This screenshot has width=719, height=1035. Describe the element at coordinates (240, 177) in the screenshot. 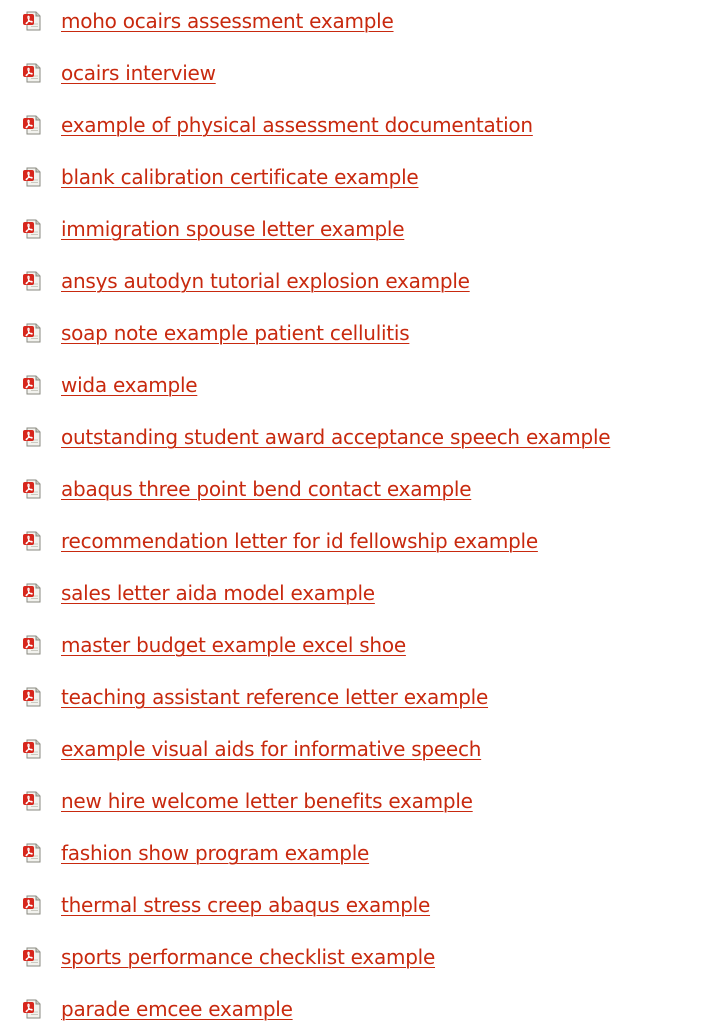

I see `document-link: blank calibration certificate example` at that location.